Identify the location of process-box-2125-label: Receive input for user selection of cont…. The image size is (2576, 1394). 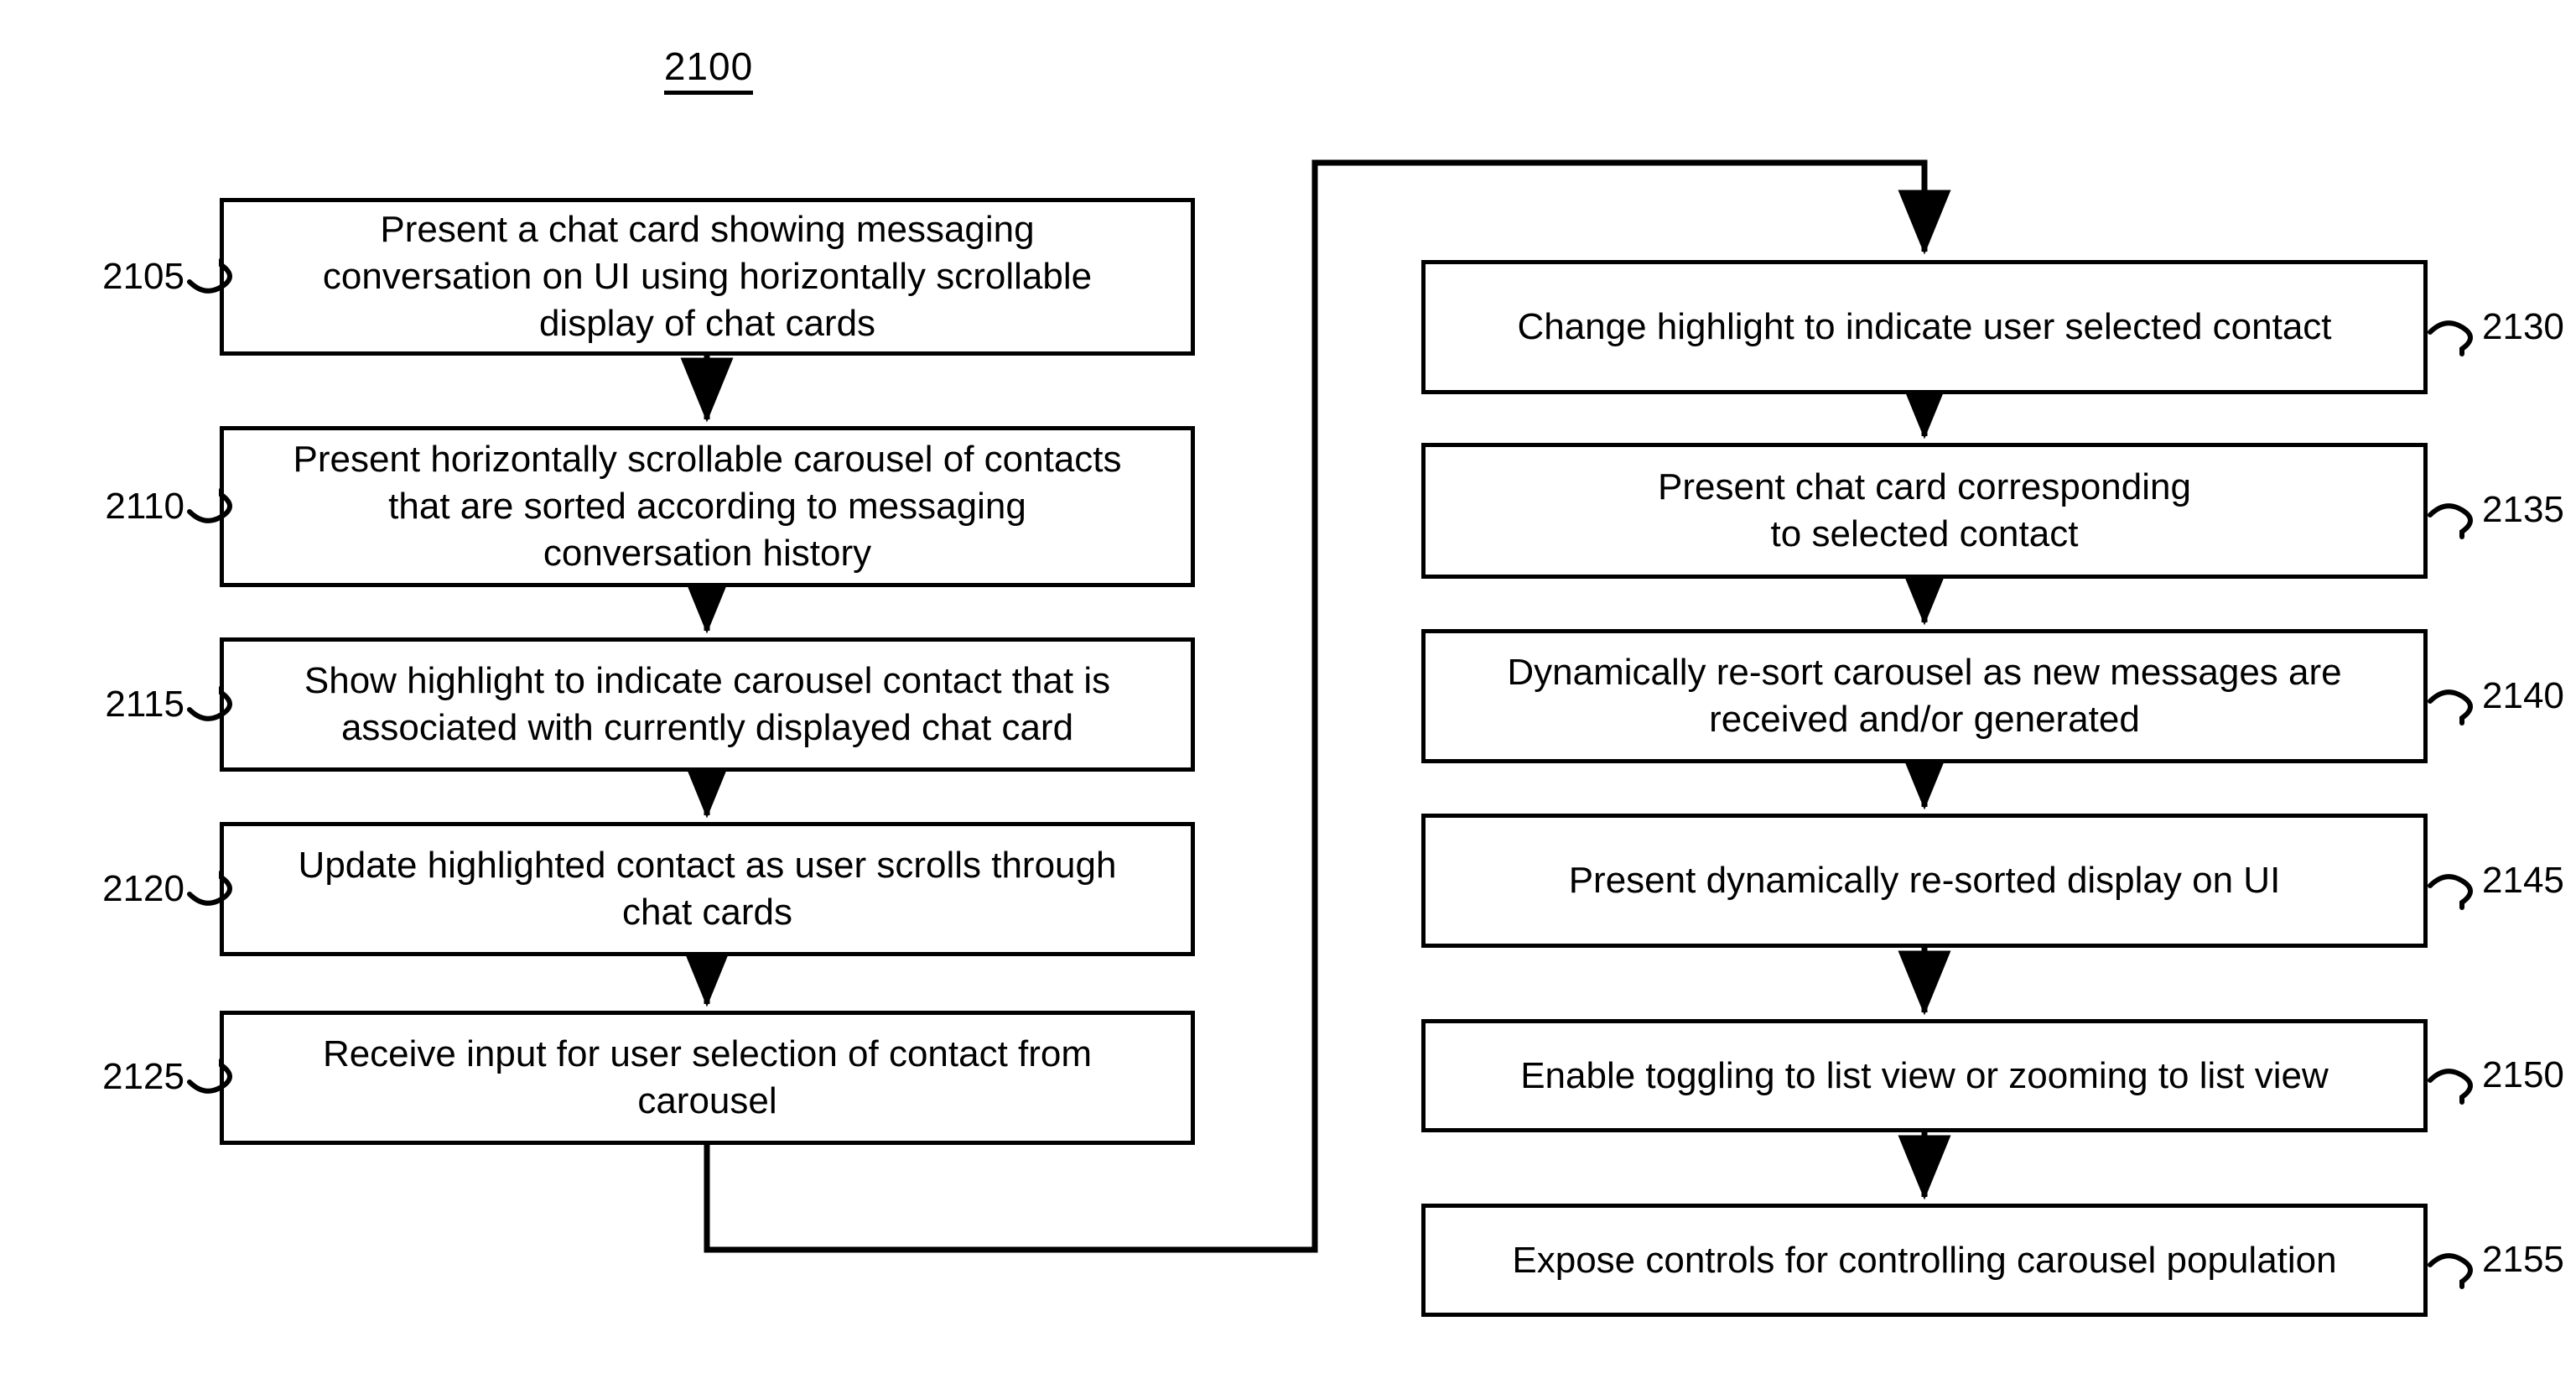
(707, 1077).